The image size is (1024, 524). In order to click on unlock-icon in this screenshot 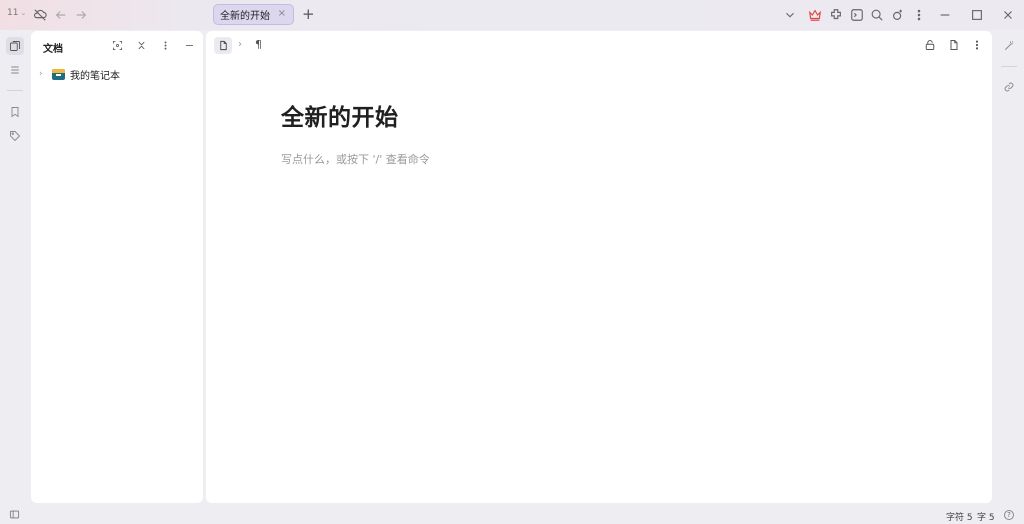, I will do `click(930, 45)`.